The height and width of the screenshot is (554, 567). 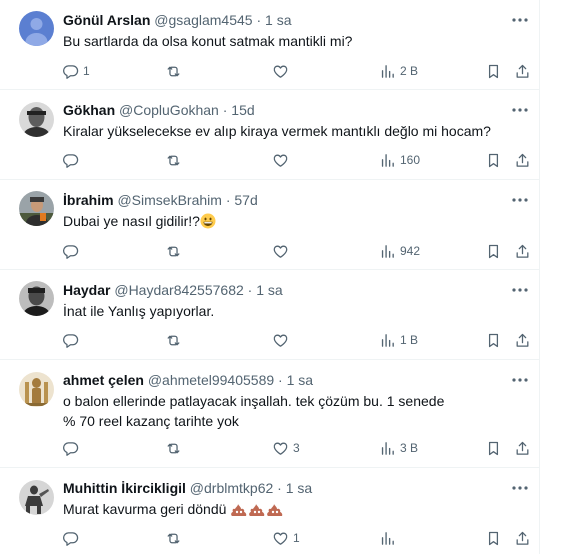 I want to click on like-button: 3, so click(x=286, y=448).